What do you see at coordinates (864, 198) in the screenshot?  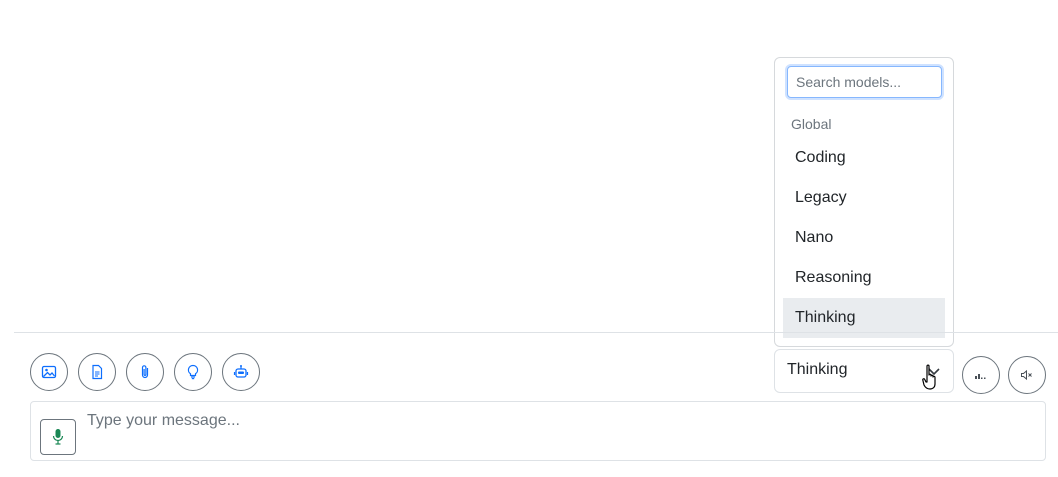 I see `model-option-legacy: Legacy` at bounding box center [864, 198].